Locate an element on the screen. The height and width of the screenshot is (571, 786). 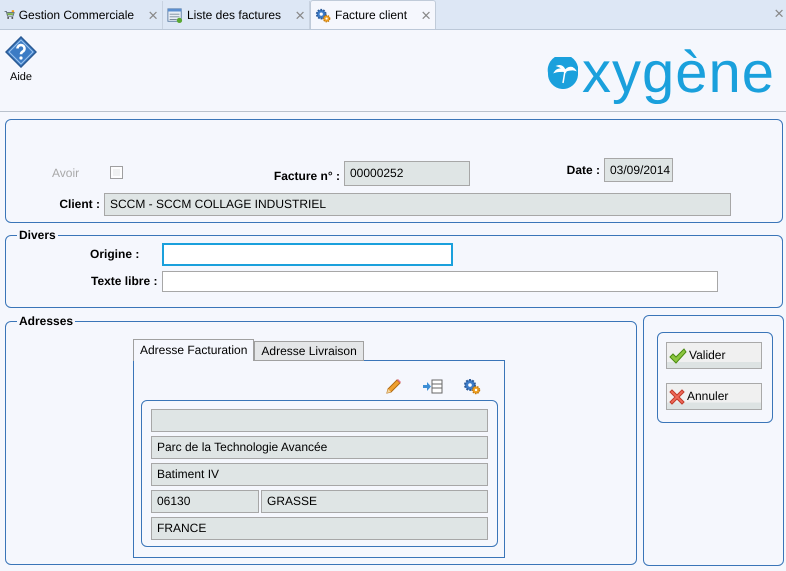
help-button: Aide is located at coordinates (21, 60).